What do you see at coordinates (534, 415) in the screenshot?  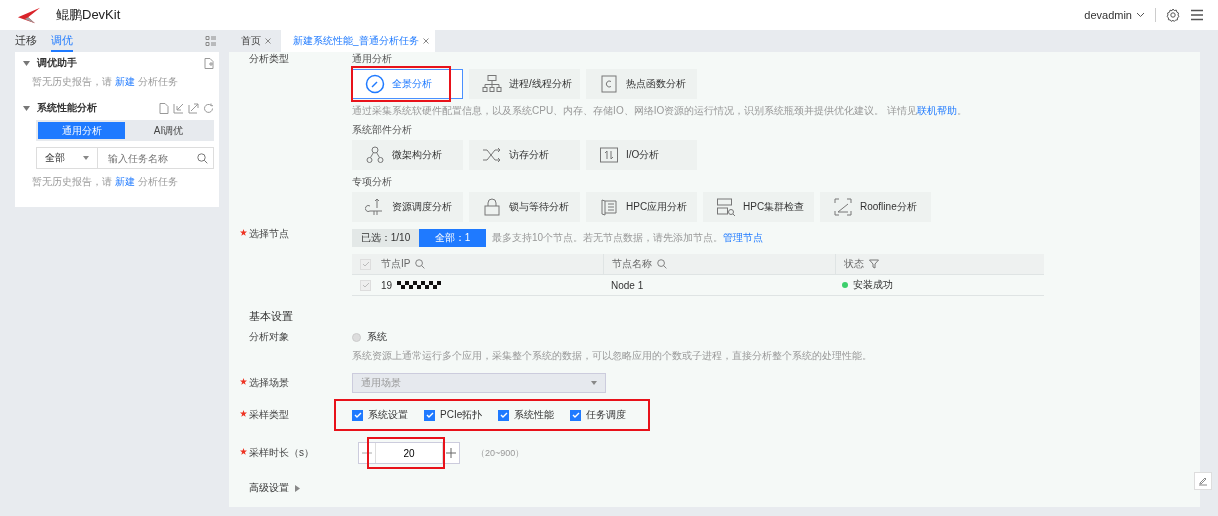 I see `checkbox-label: 系统性能` at bounding box center [534, 415].